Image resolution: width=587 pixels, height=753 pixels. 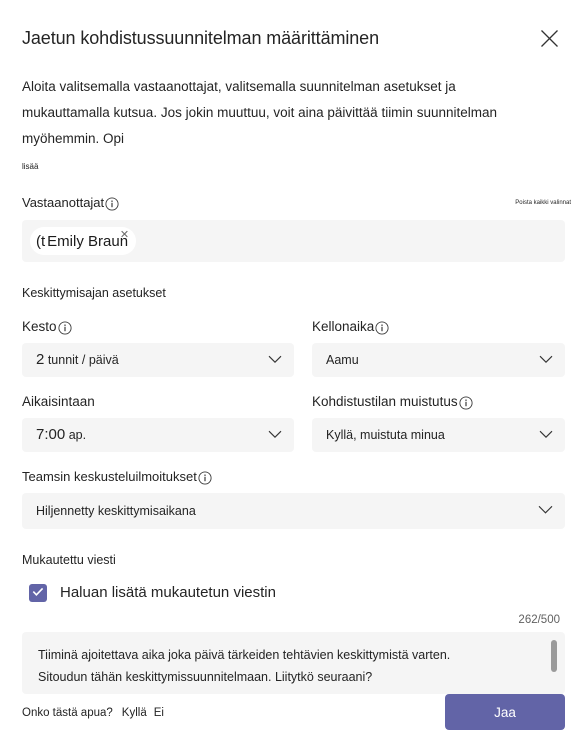 What do you see at coordinates (293, 195) in the screenshot?
I see `recipients-header: Vastaanottajat Poista kaikki valinnat` at bounding box center [293, 195].